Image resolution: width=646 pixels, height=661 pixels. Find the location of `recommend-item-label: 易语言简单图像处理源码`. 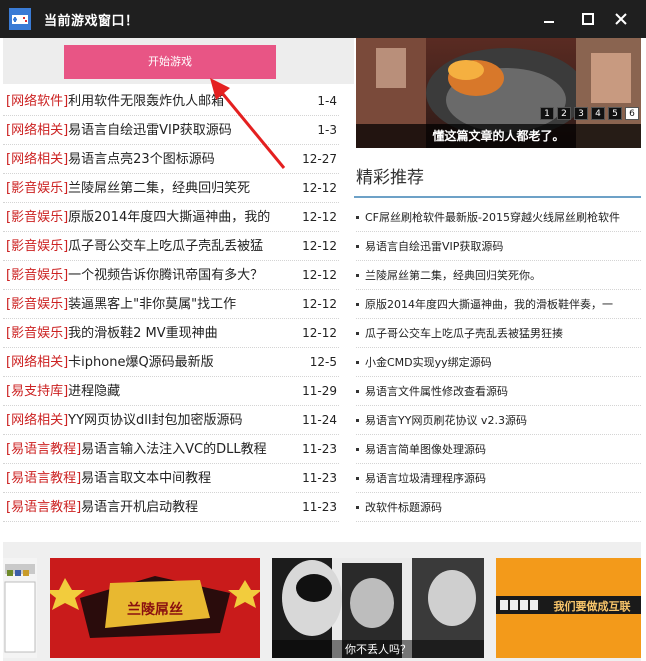

recommend-item-label: 易语言简单图像处理源码 is located at coordinates (425, 449).